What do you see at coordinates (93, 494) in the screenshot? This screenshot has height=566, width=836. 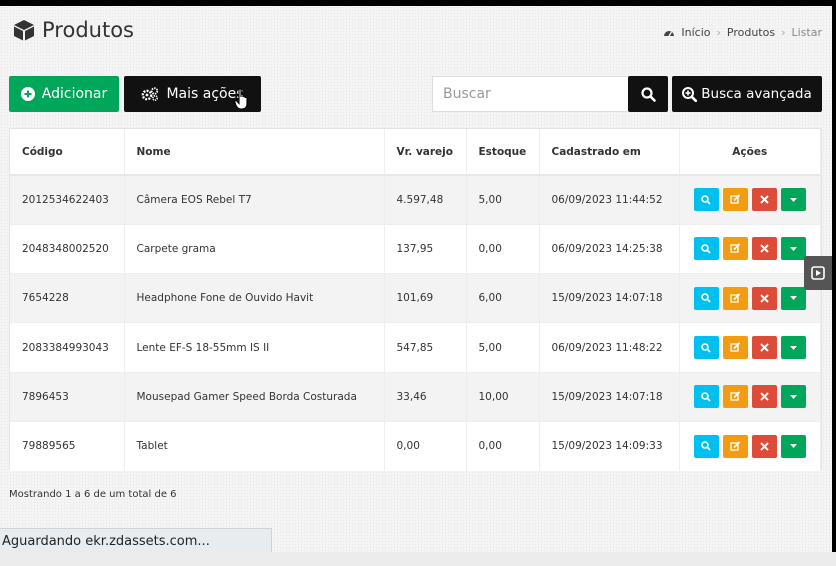 I see `pagination-info: Mostrando 1 a 6 de um total de 6` at bounding box center [93, 494].